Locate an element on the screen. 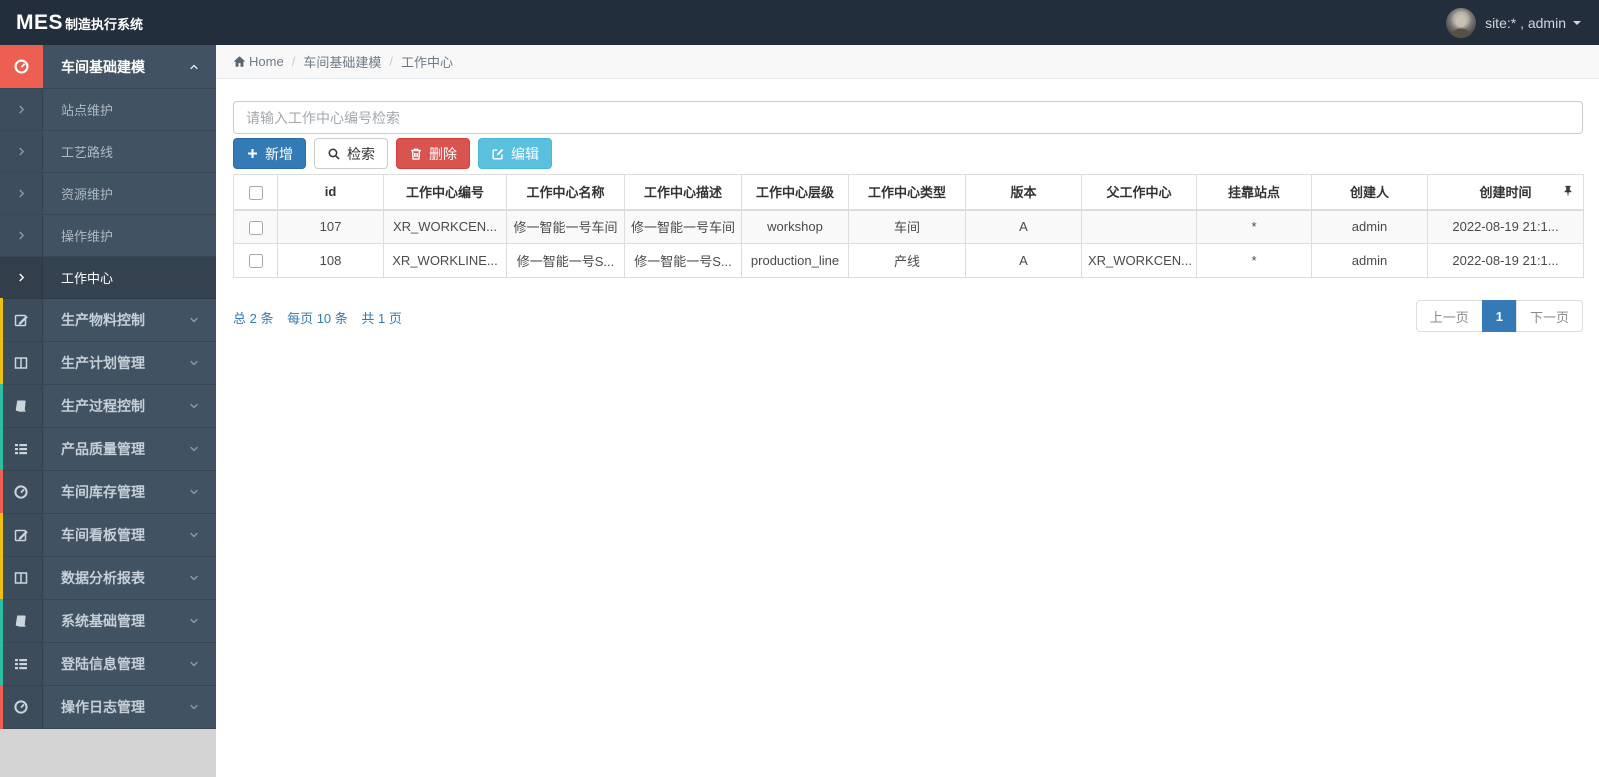 The image size is (1599, 777). header-id: id is located at coordinates (330, 192).